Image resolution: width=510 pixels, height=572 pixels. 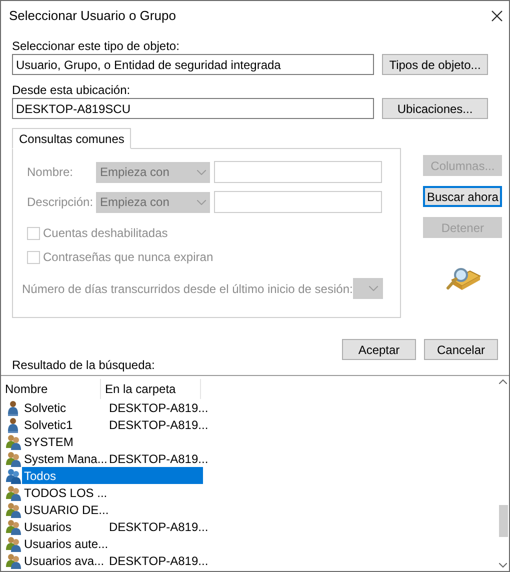 What do you see at coordinates (503, 381) in the screenshot?
I see `scroll-up-icon` at bounding box center [503, 381].